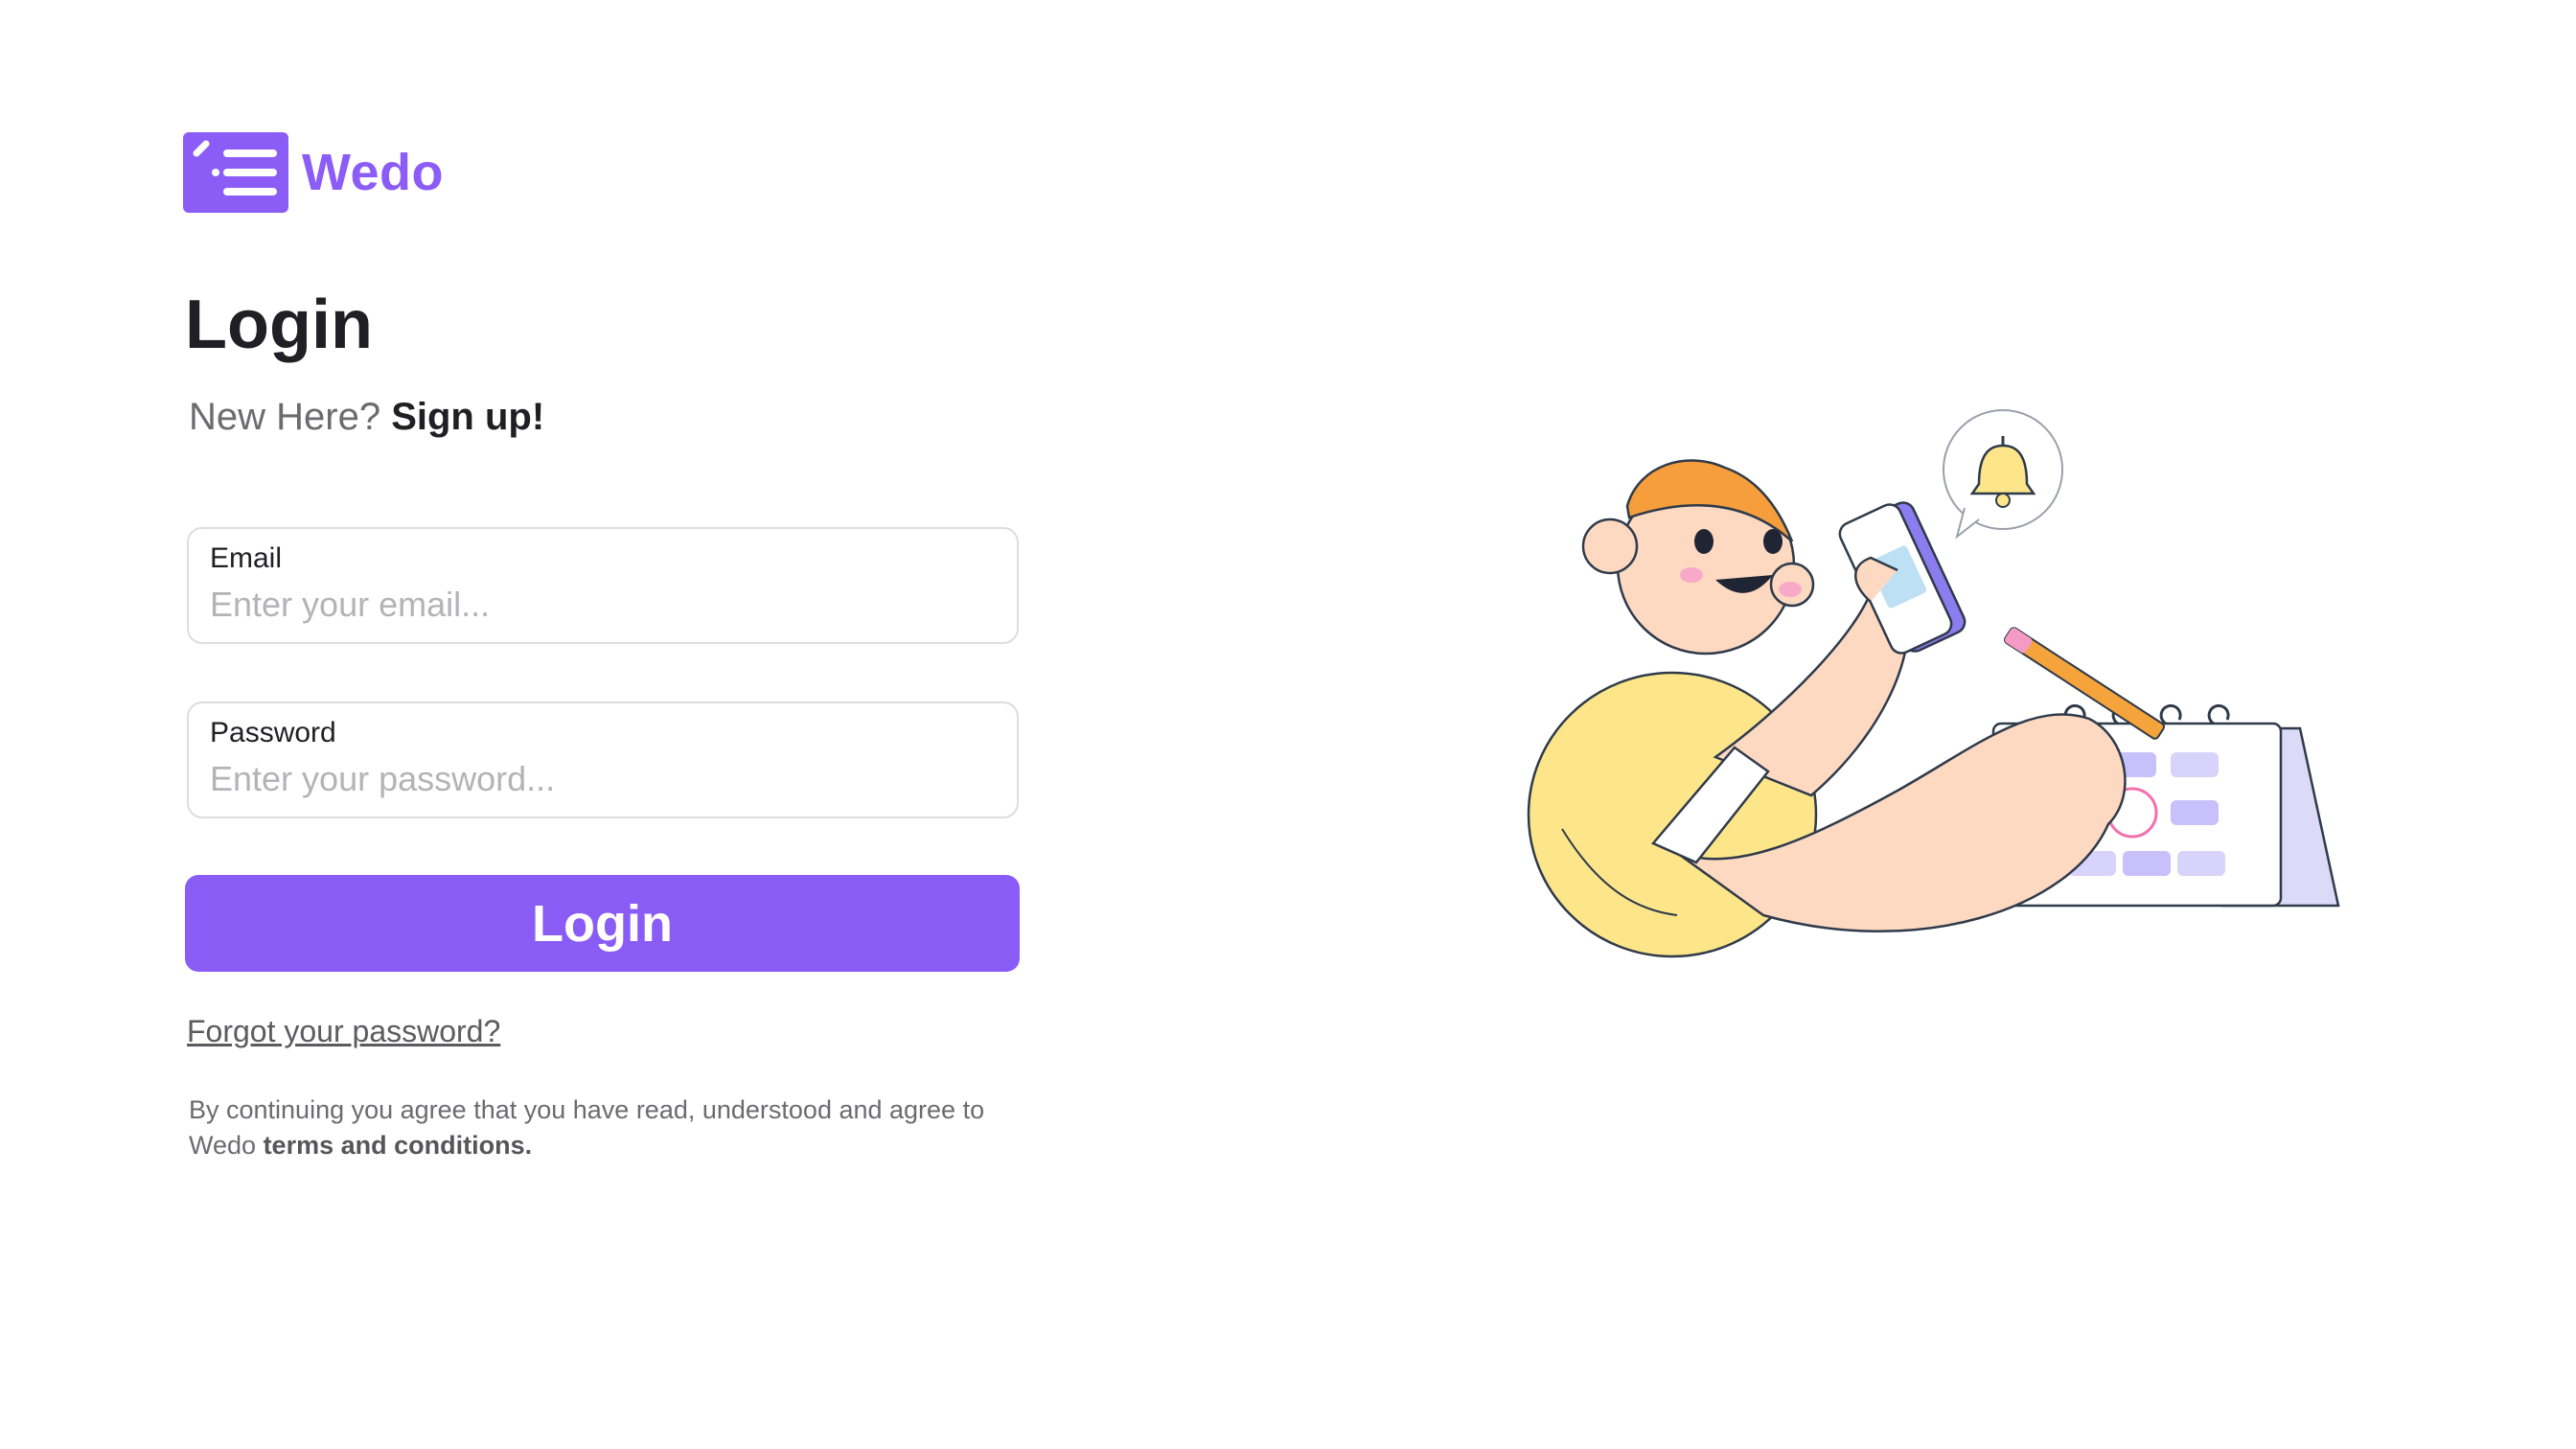  What do you see at coordinates (279, 325) in the screenshot?
I see `page-title: Login` at bounding box center [279, 325].